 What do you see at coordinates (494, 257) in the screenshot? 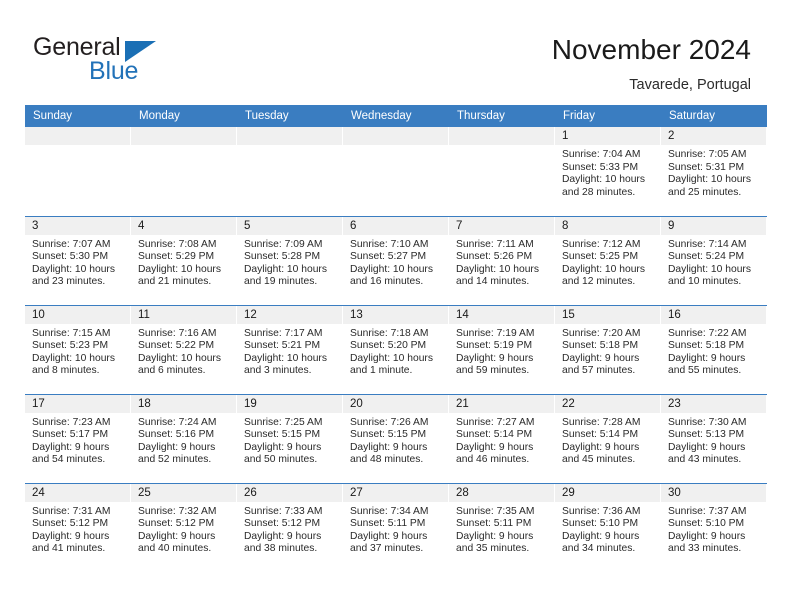
I see `sunset-text: Sunset: 5:26 PM` at bounding box center [494, 257].